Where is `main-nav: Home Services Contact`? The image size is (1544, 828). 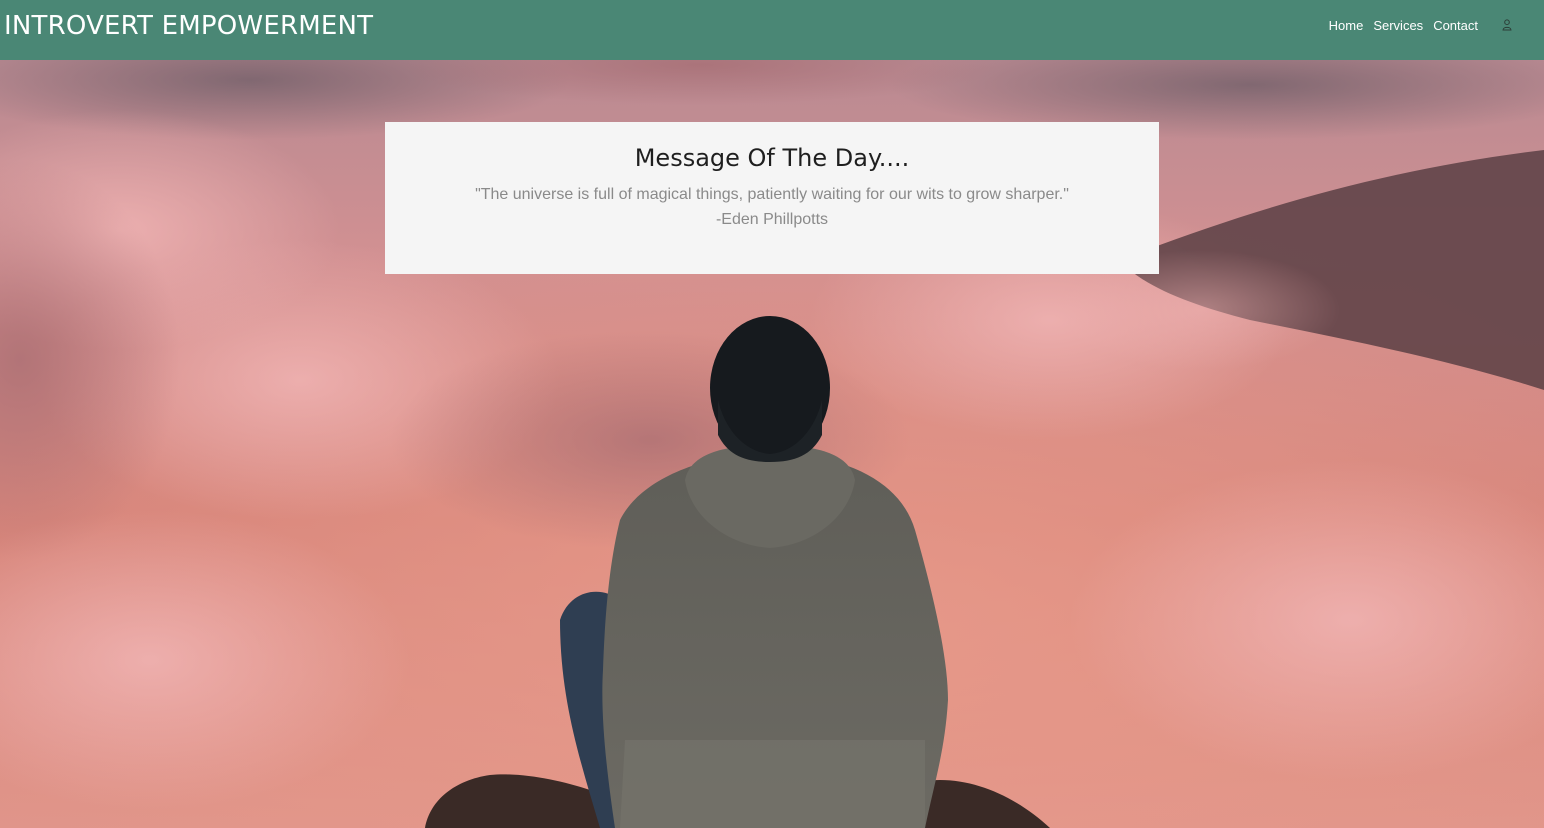
main-nav: Home Services Contact is located at coordinates (1424, 25).